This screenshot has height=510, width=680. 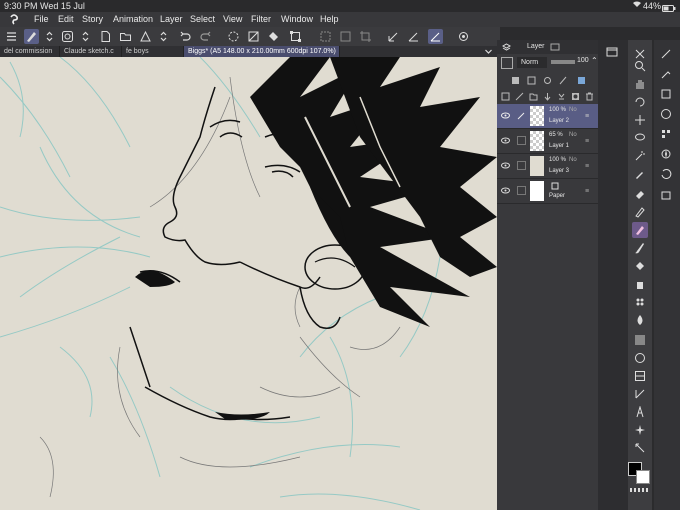 What do you see at coordinates (666, 194) in the screenshot?
I see `material-icon` at bounding box center [666, 194].